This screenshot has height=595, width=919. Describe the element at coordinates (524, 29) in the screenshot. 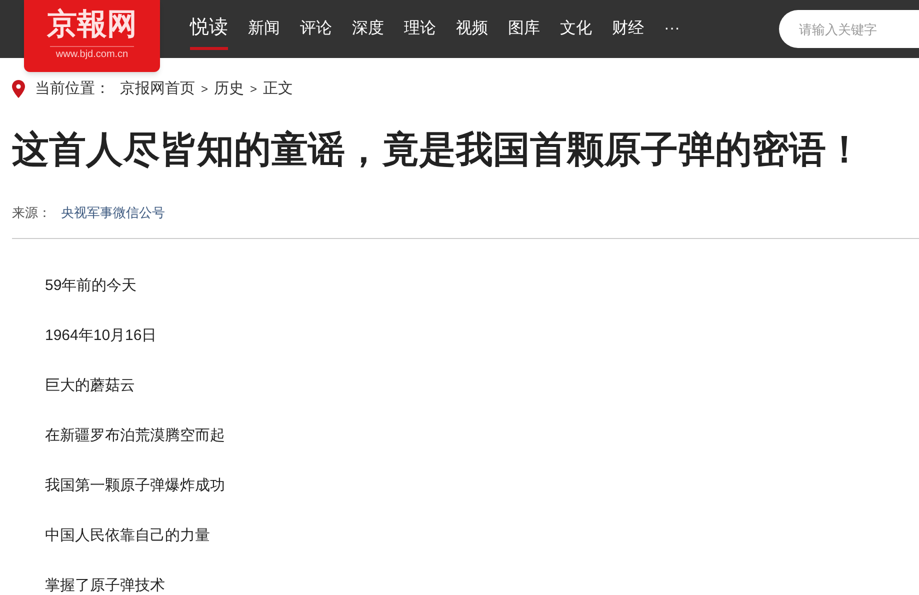

I see `nav-tab: 图库` at that location.